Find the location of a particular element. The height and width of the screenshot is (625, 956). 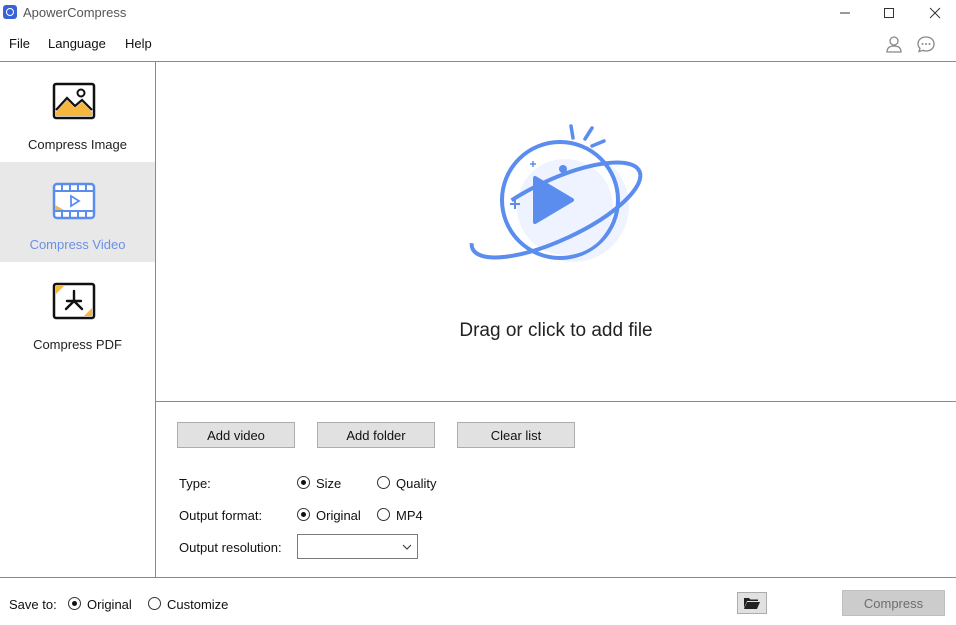

maximize-icon is located at coordinates (889, 13).